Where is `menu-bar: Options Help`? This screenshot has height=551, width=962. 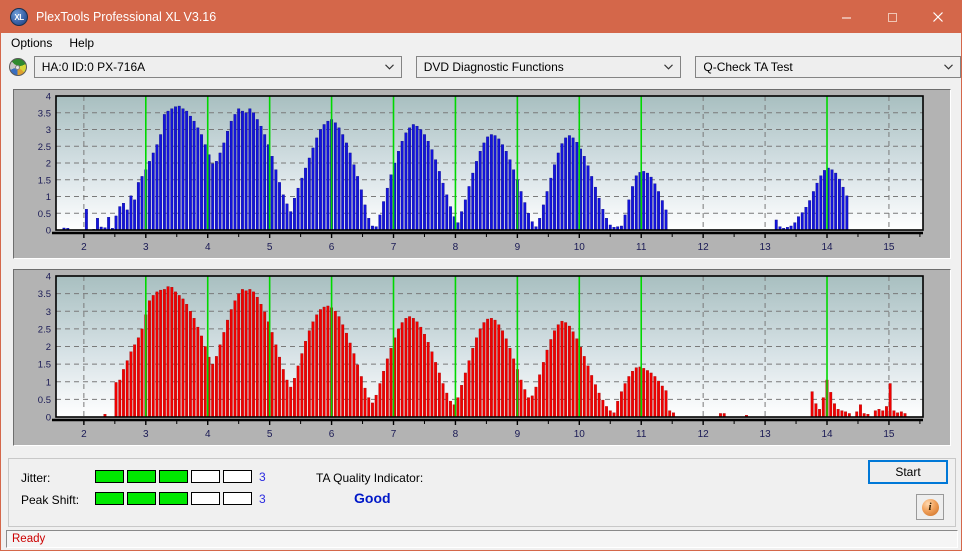 menu-bar: Options Help is located at coordinates (481, 43).